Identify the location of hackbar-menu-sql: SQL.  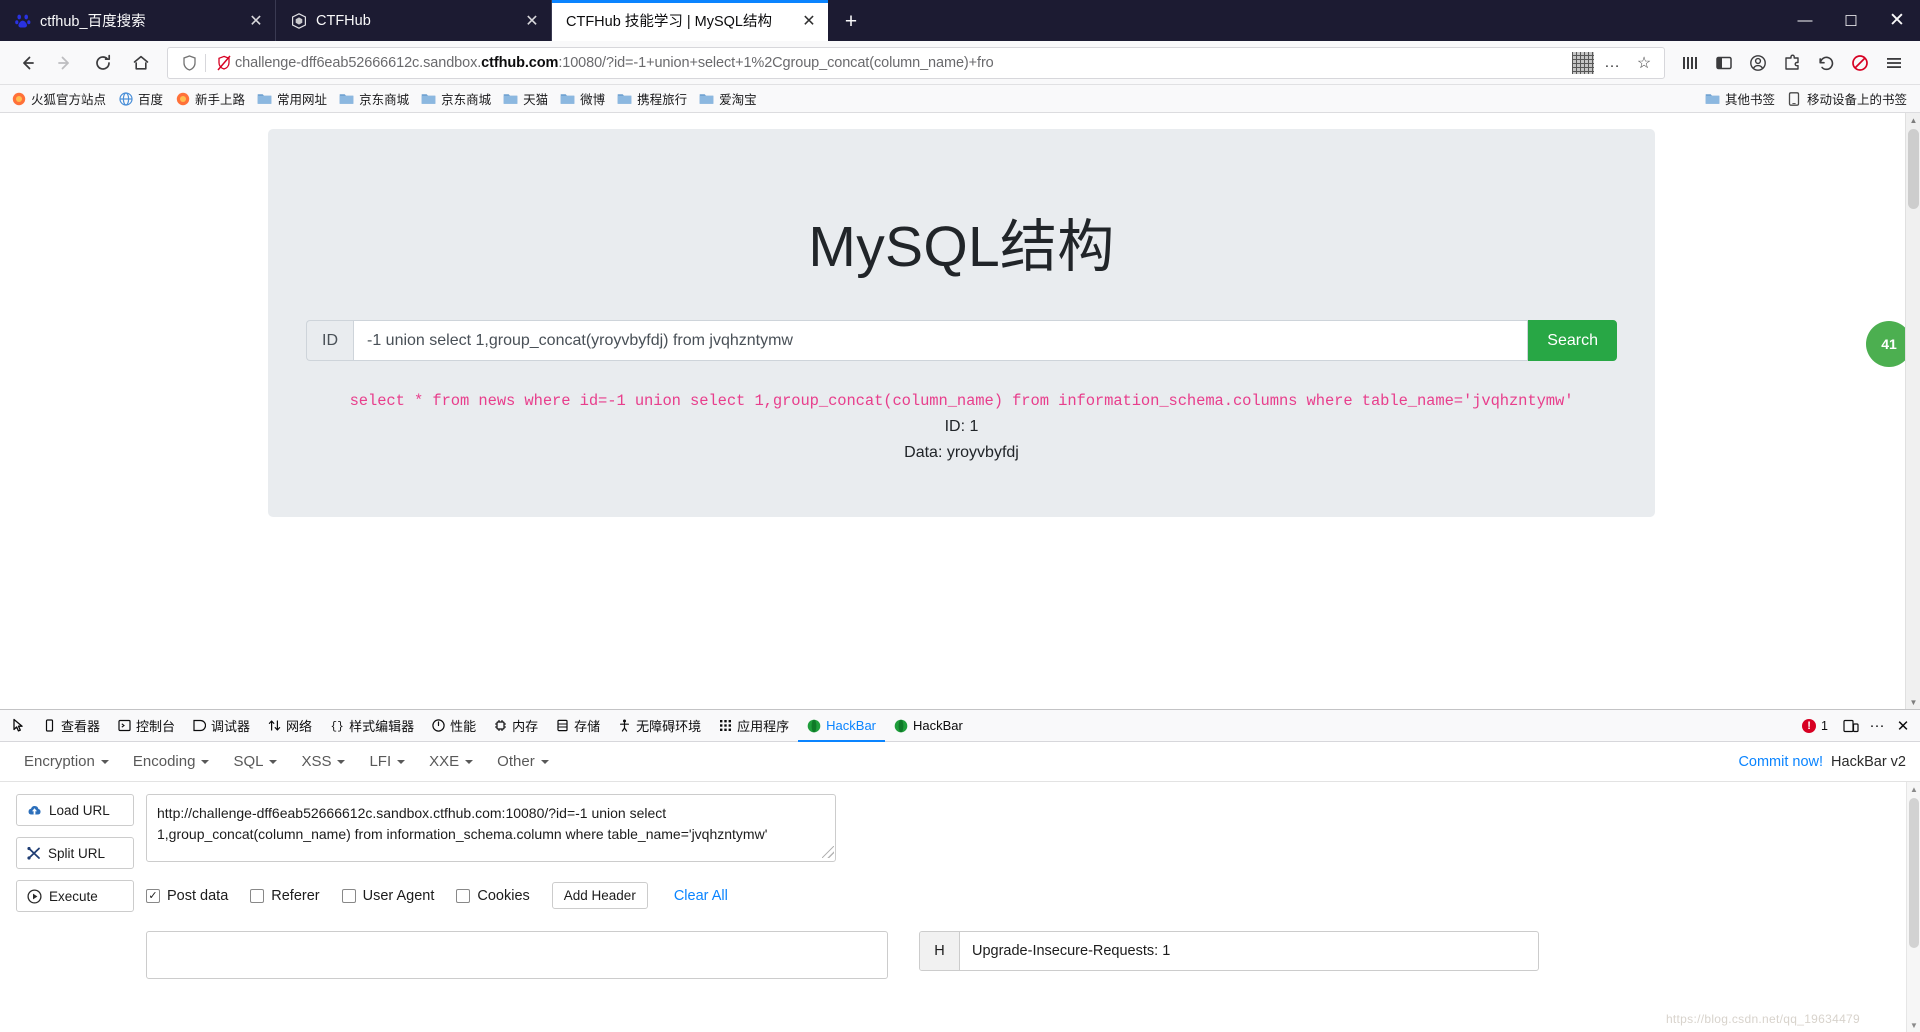
(255, 761).